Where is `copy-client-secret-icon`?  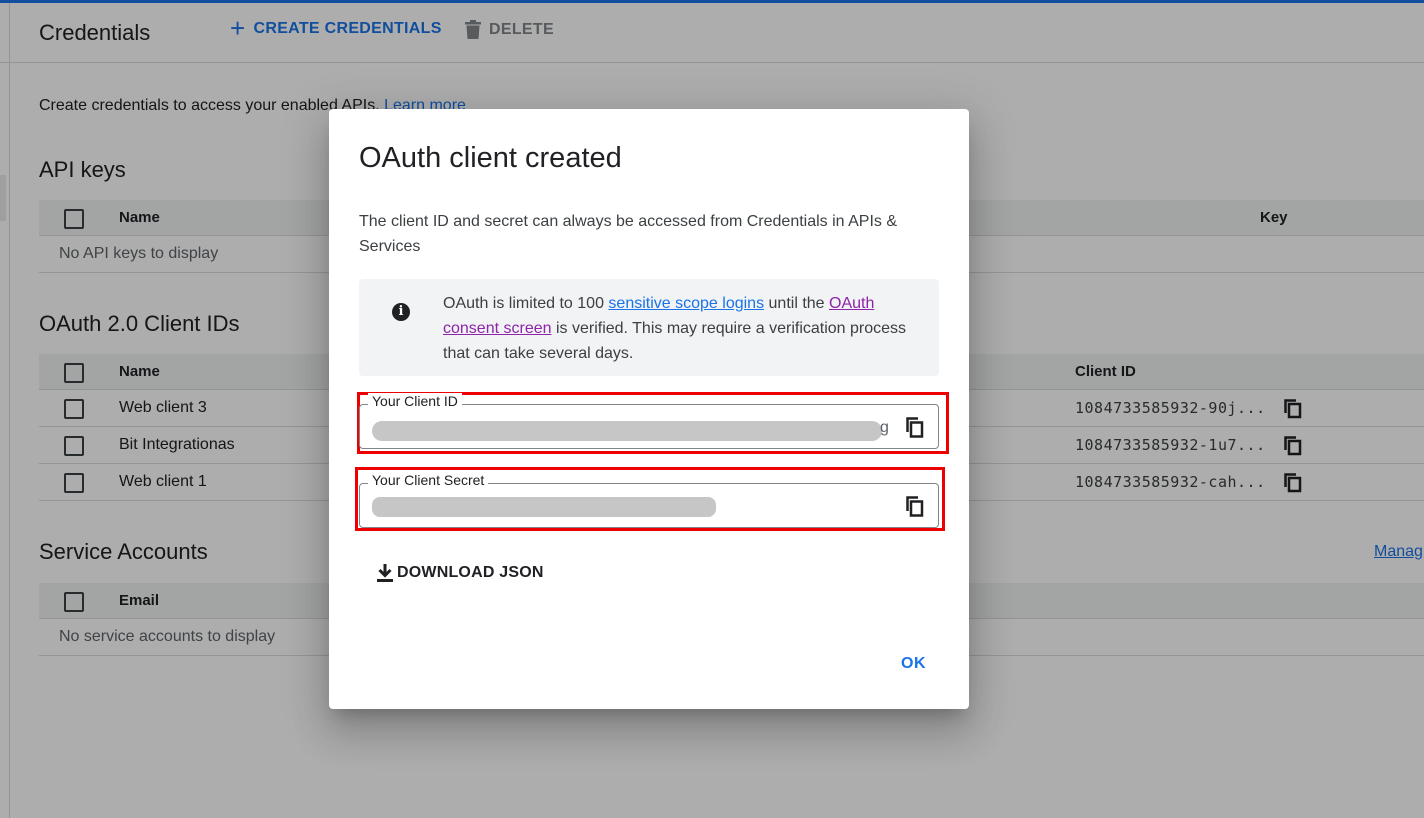
copy-client-secret-icon is located at coordinates (915, 506).